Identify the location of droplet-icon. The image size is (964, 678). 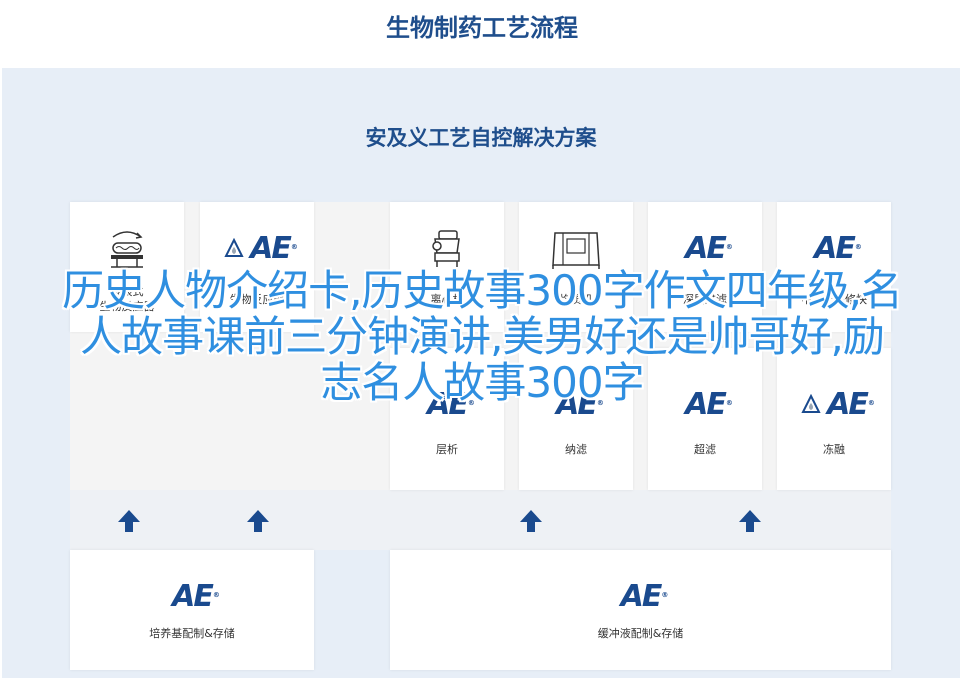
(234, 247).